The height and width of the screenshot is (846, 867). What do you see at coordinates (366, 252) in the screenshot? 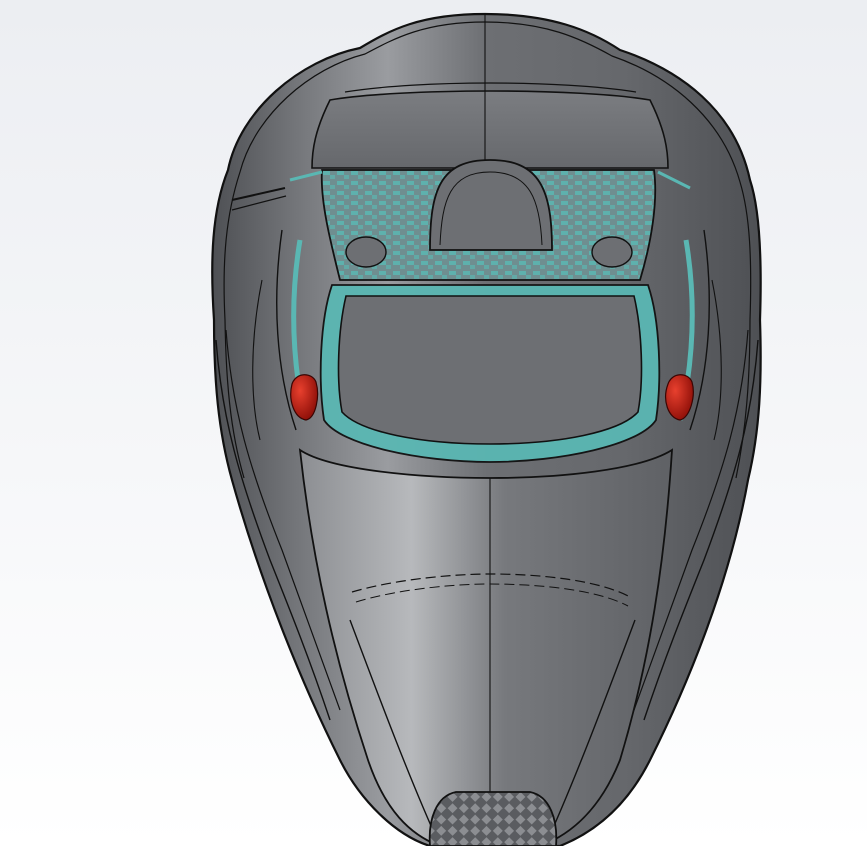
I see `left-vent` at bounding box center [366, 252].